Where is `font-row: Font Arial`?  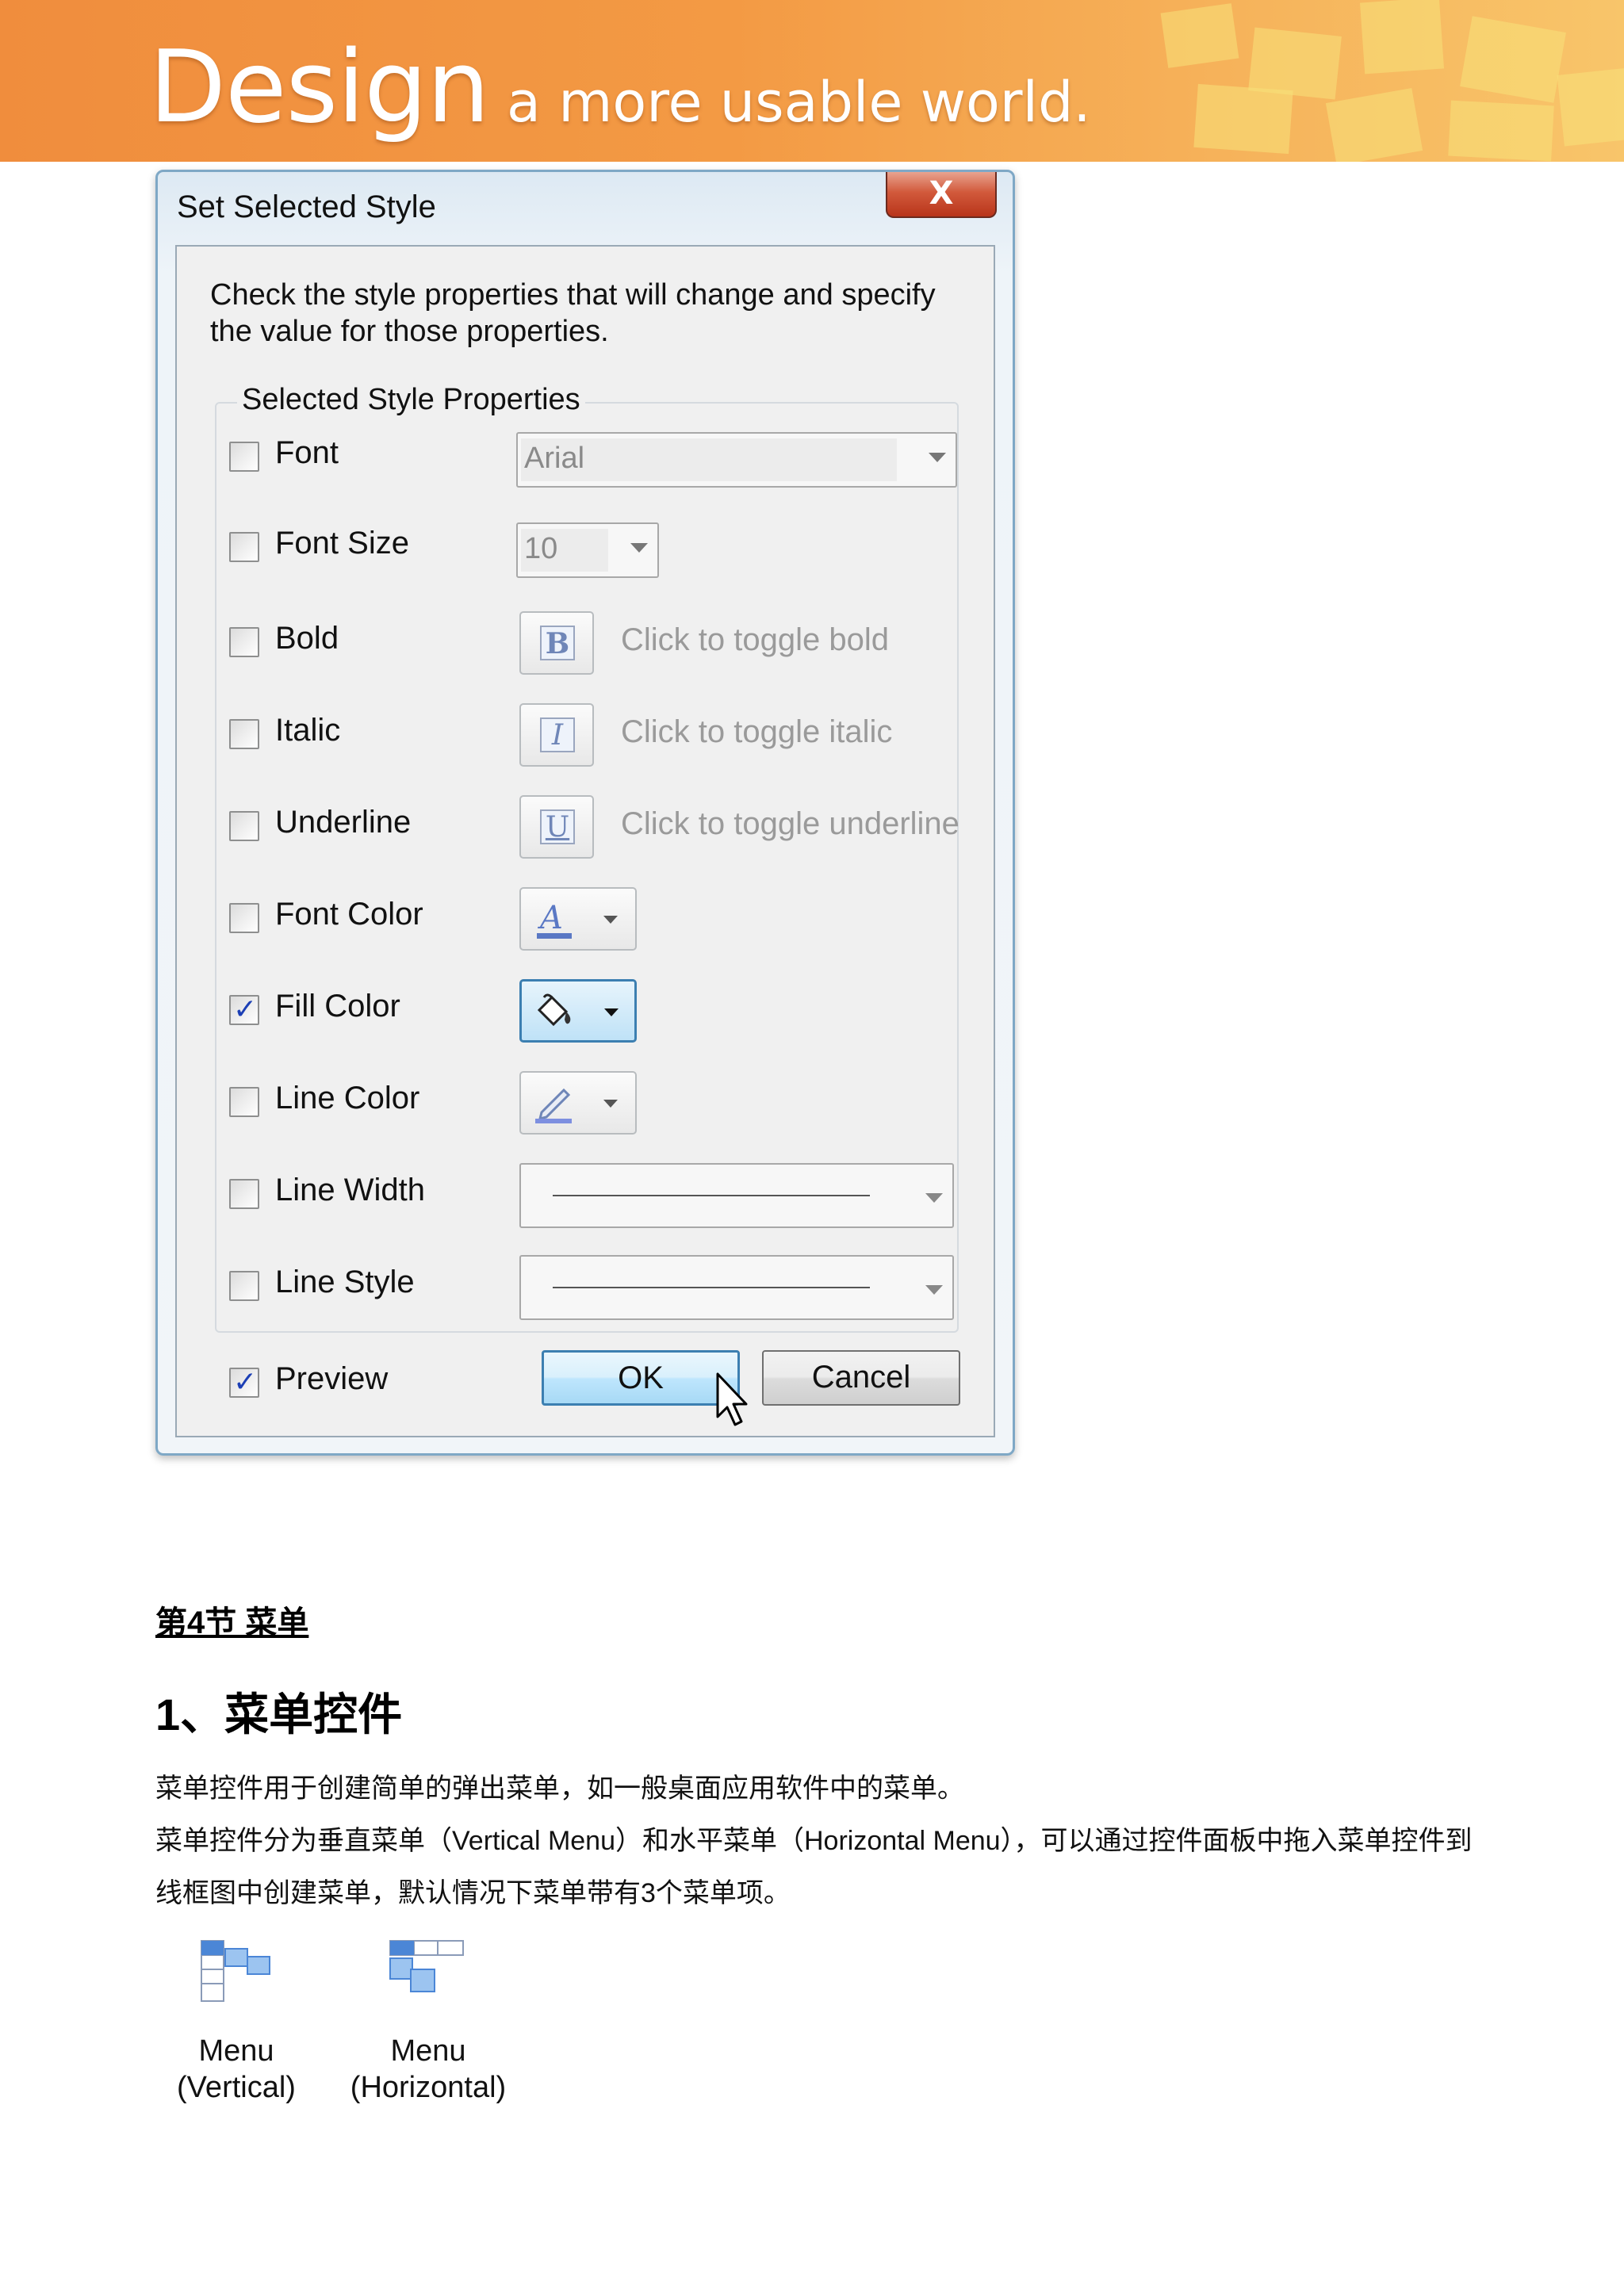 font-row: Font Arial is located at coordinates (593, 460).